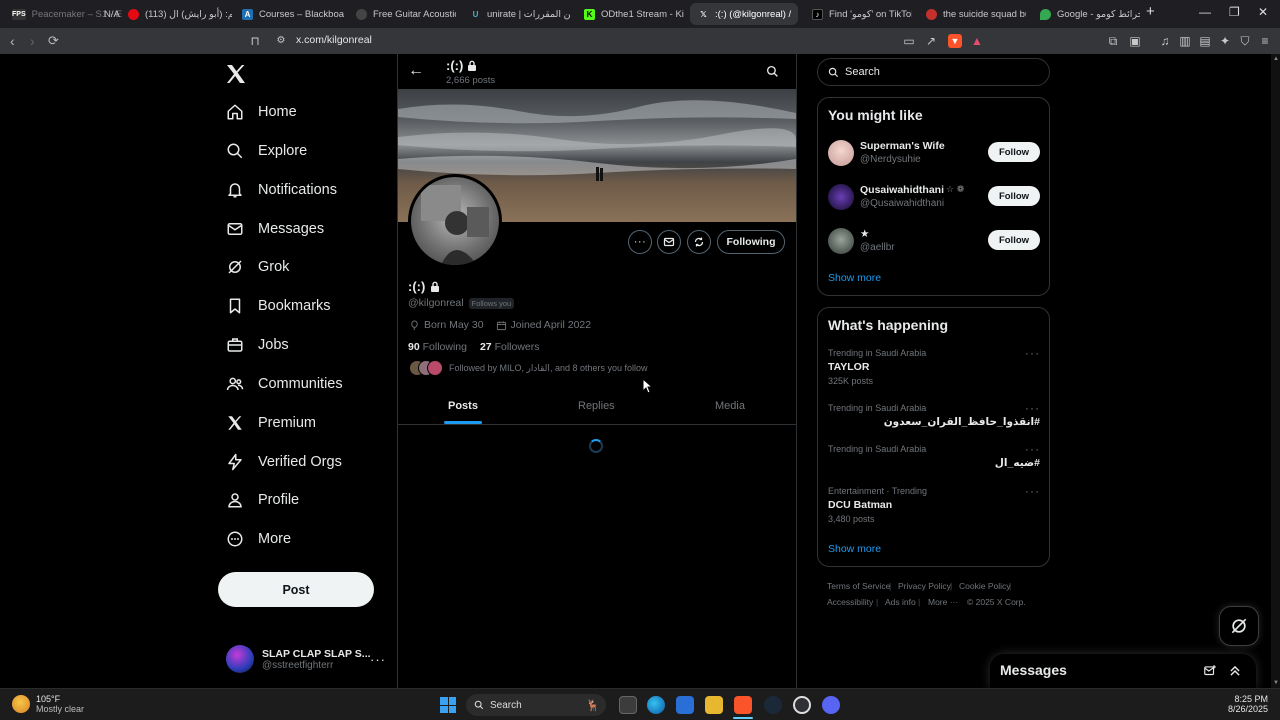 The height and width of the screenshot is (720, 1280). Describe the element at coordinates (510, 347) in the screenshot. I see `followers-count-link: 27 Followers` at that location.